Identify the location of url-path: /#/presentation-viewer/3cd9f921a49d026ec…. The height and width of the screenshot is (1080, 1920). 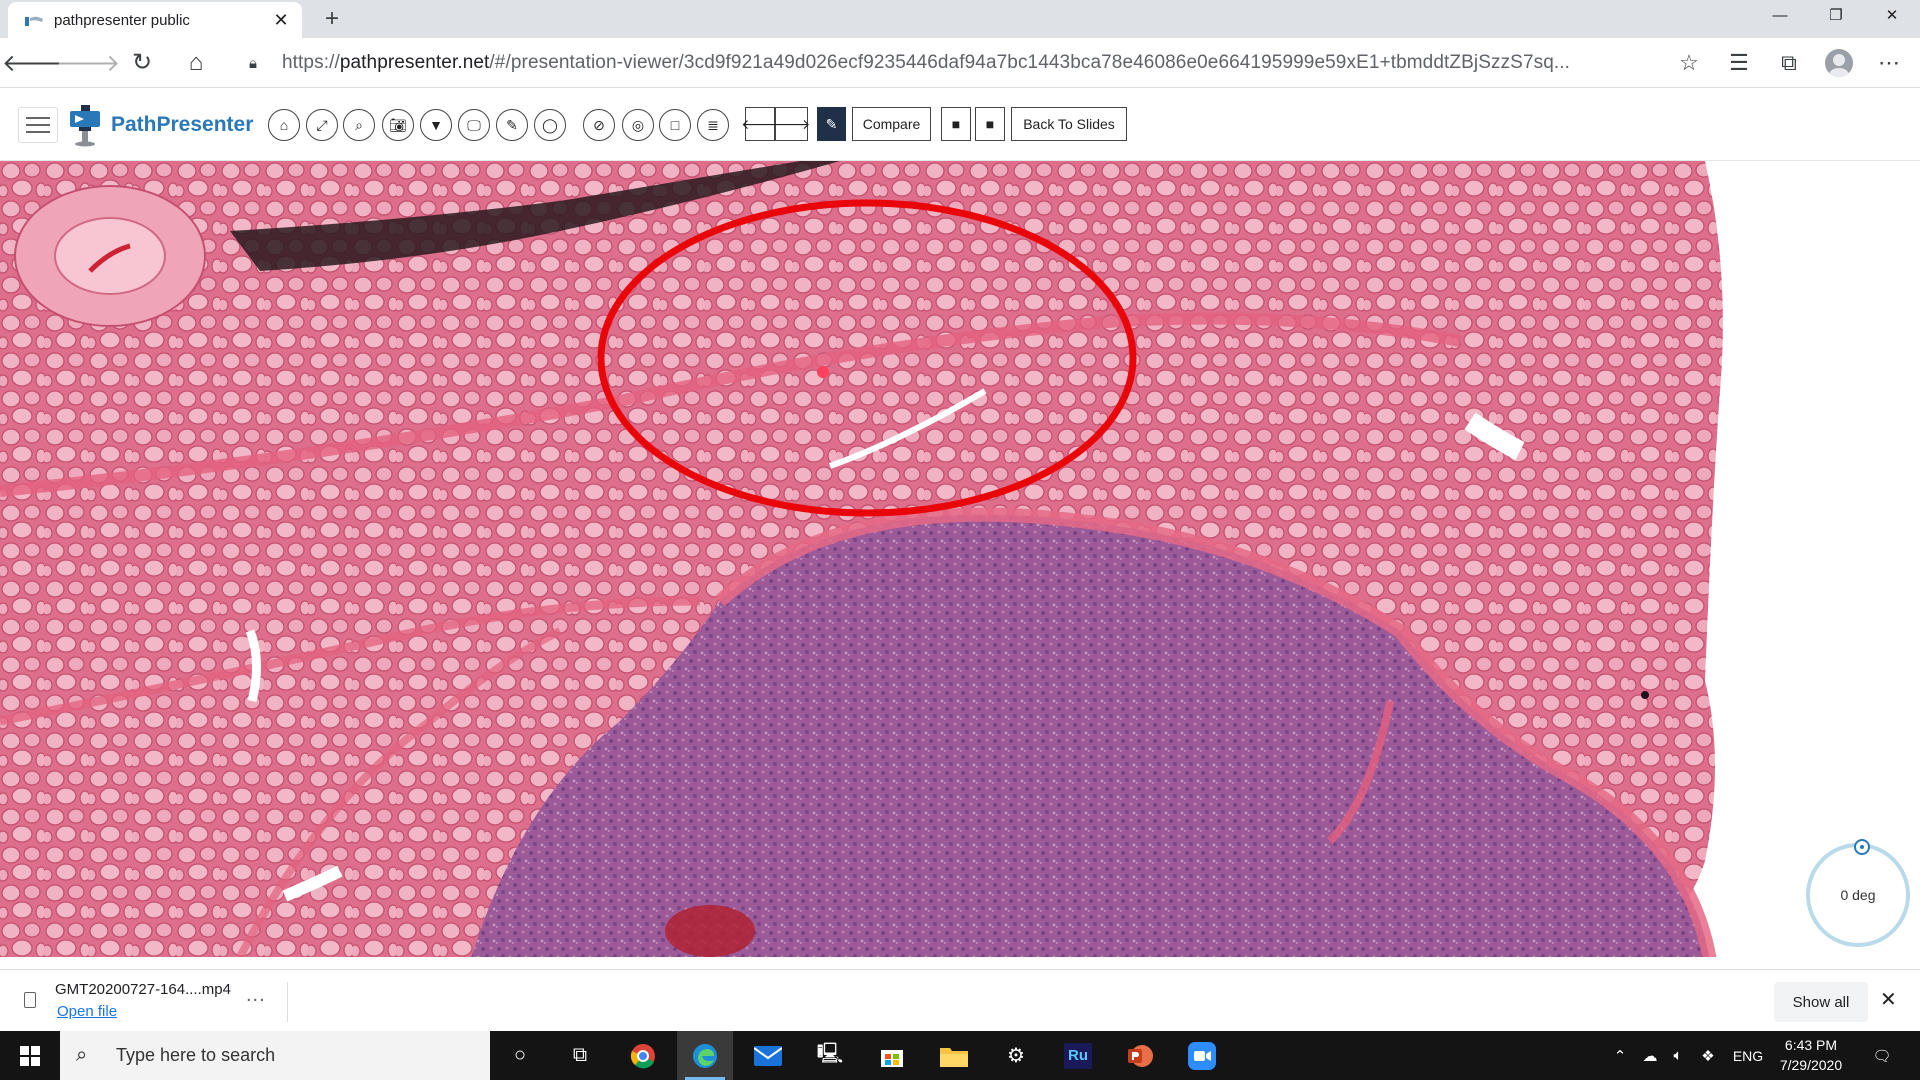
(1030, 62).